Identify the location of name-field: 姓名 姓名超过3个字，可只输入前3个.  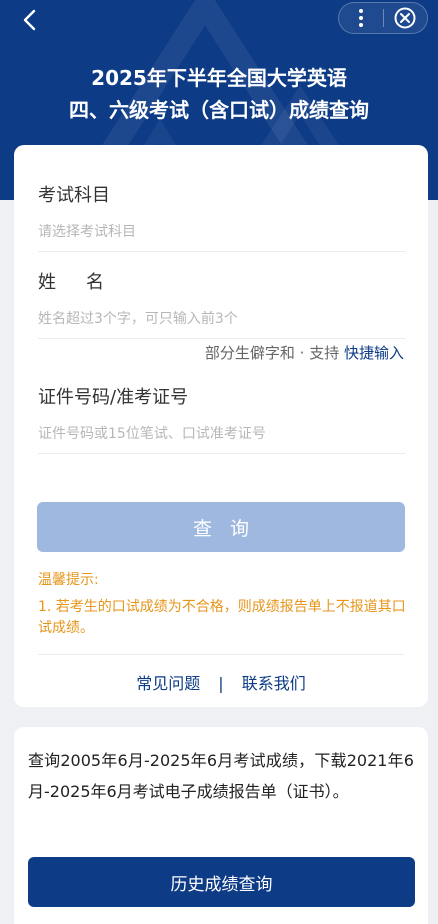
(222, 303).